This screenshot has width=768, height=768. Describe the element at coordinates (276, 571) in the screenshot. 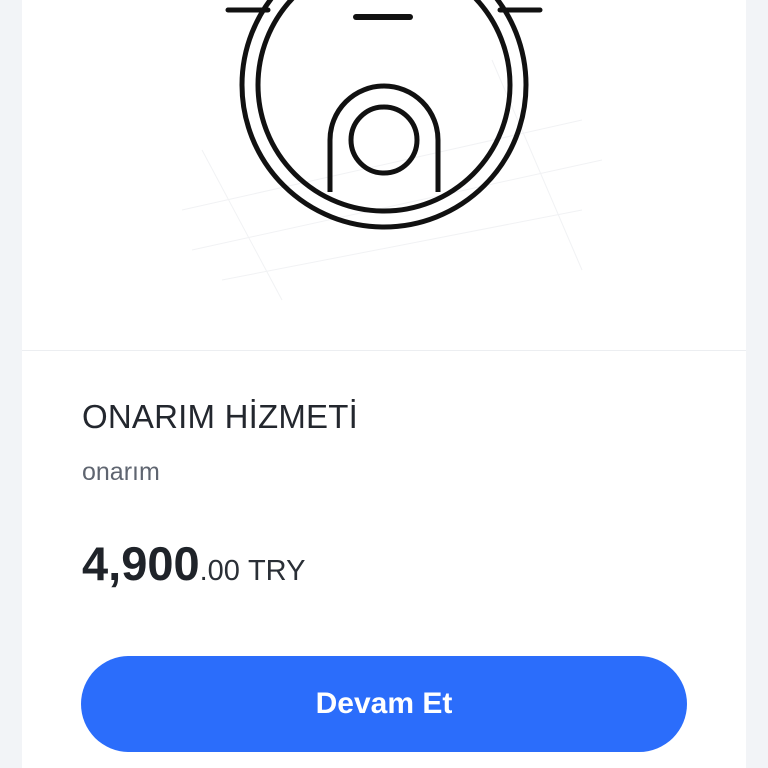

I see `price-currency: TRY` at that location.